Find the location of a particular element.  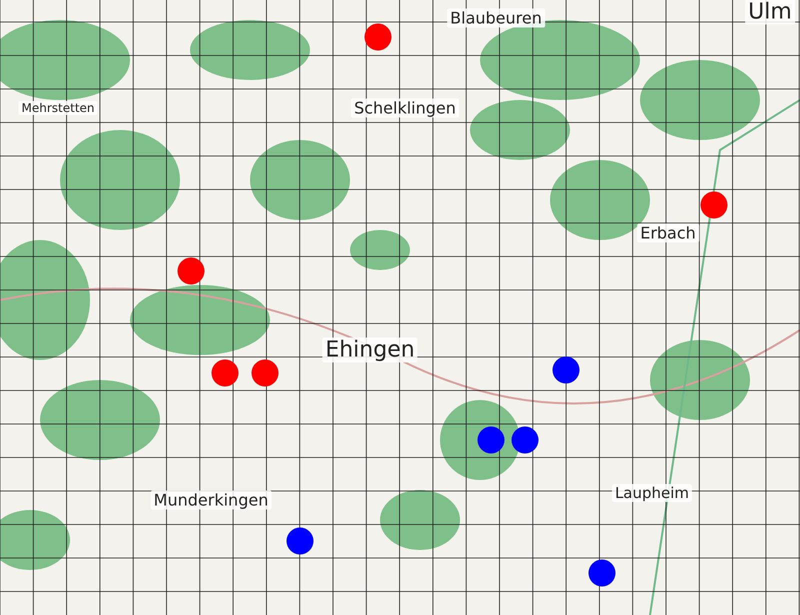

place-label: Munderkingen is located at coordinates (211, 500).